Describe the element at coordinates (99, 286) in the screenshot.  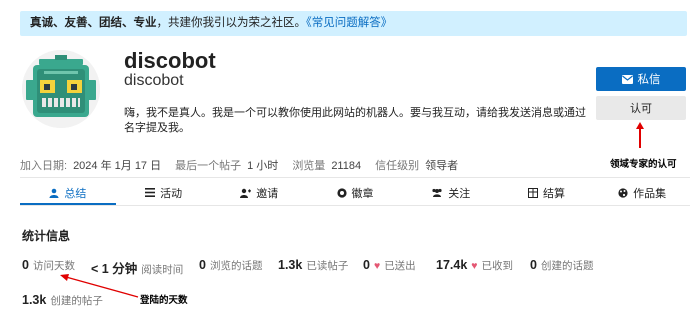
I see `annotation-days-arrow` at that location.